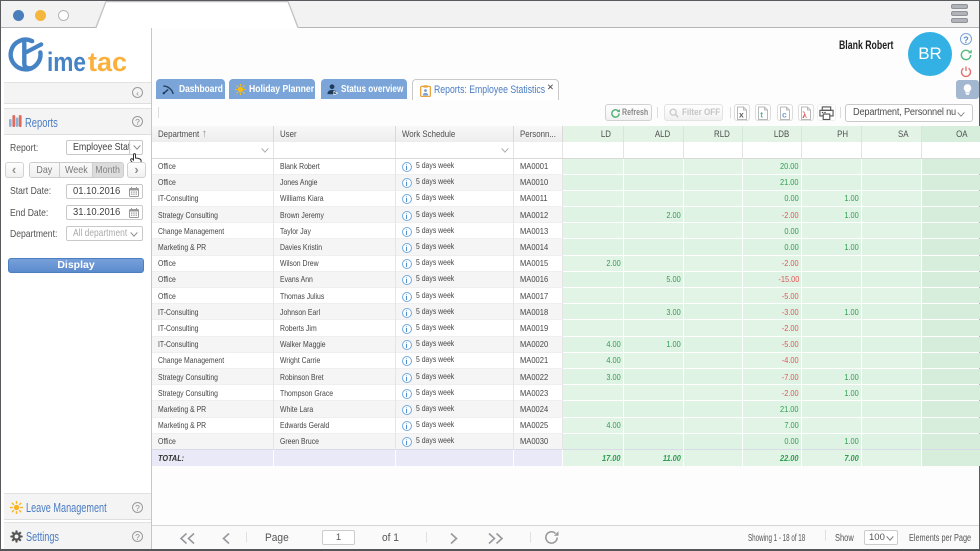 The width and height of the screenshot is (980, 551). What do you see at coordinates (107, 62) in the screenshot?
I see `svg-text: tac` at bounding box center [107, 62].